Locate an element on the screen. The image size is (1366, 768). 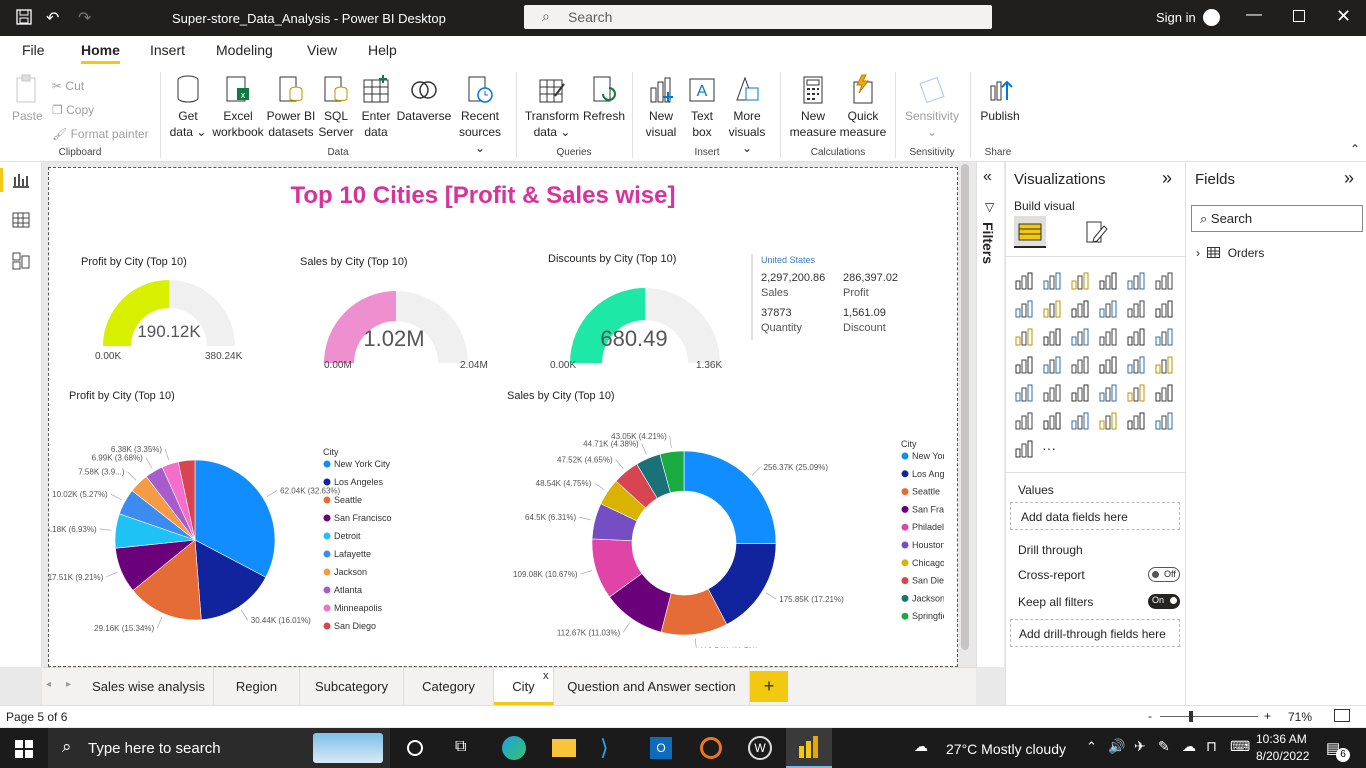
keyboard-icon: ⌨ is located at coordinates (1240, 746).